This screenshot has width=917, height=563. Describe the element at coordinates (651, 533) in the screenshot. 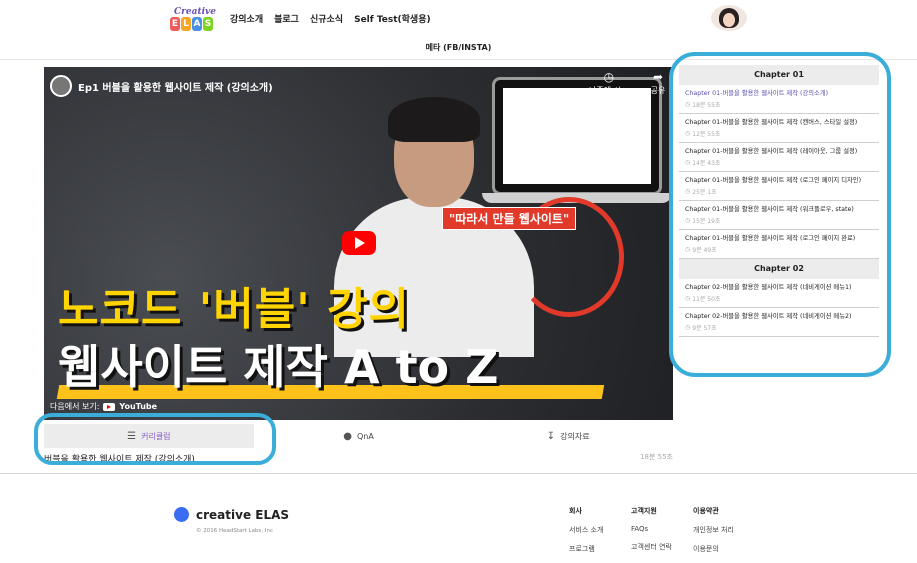

I see `footer-column-support: 고객지원 FAQs 고객센터 연락` at that location.